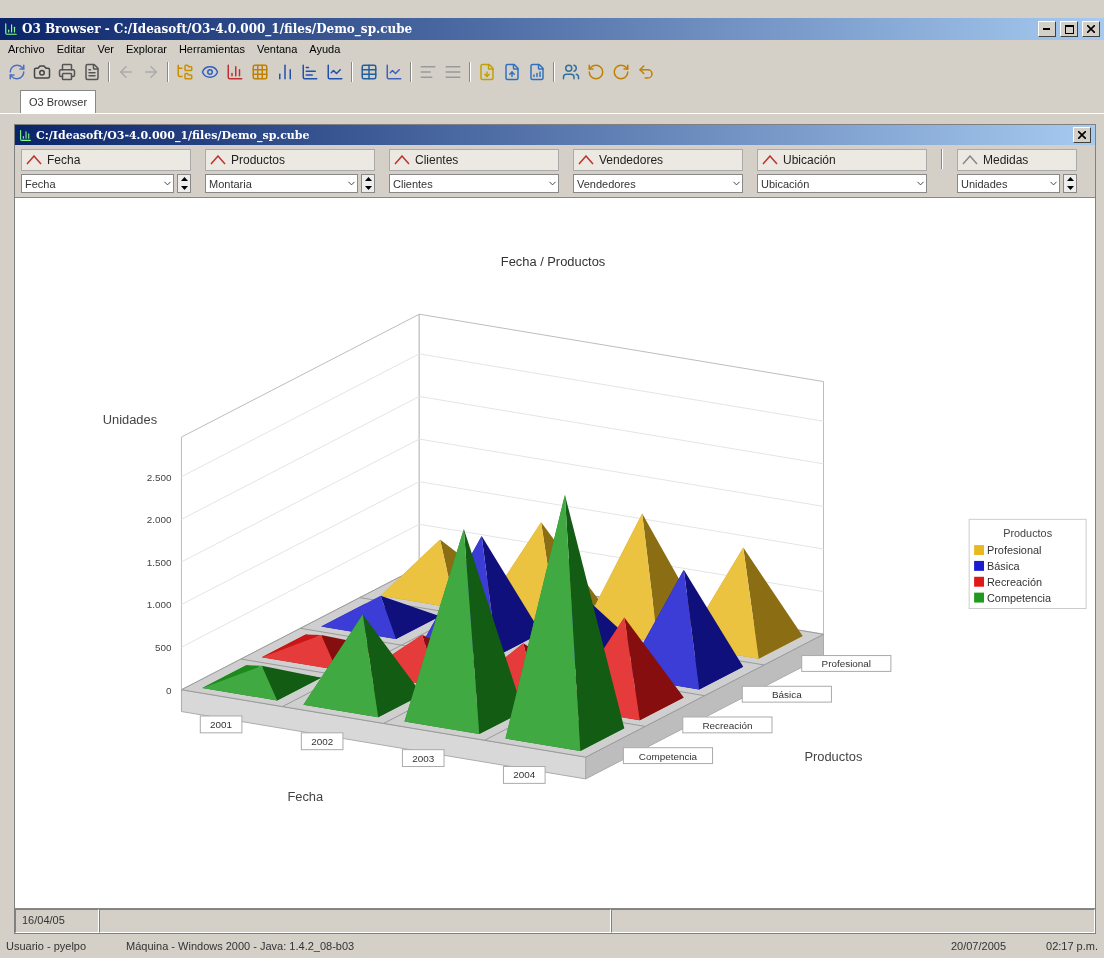  What do you see at coordinates (26, 49) in the screenshot?
I see `menu-item: Archivo` at bounding box center [26, 49].